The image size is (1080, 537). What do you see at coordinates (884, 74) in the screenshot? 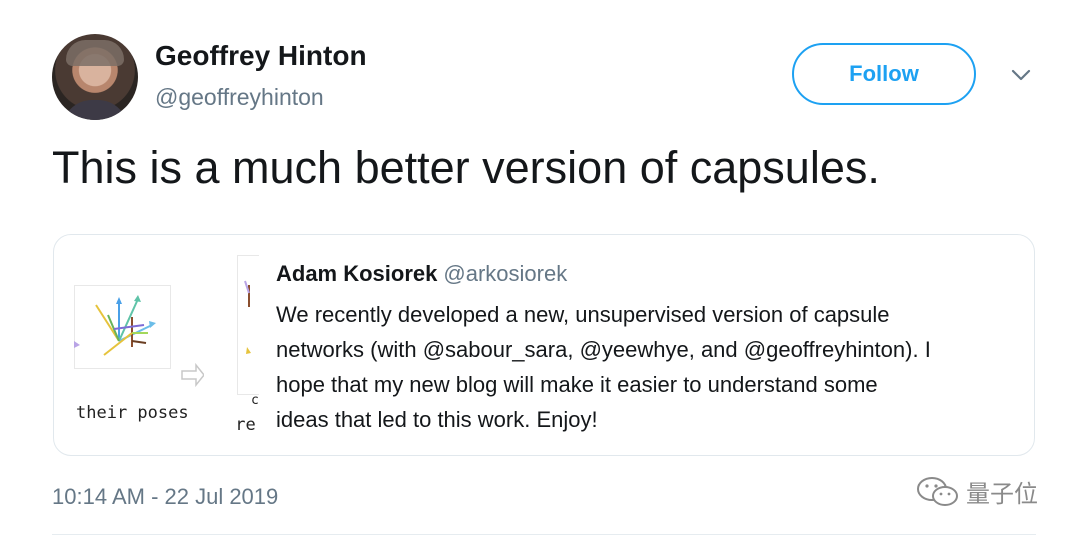
I see `follow-button: Follow` at bounding box center [884, 74].